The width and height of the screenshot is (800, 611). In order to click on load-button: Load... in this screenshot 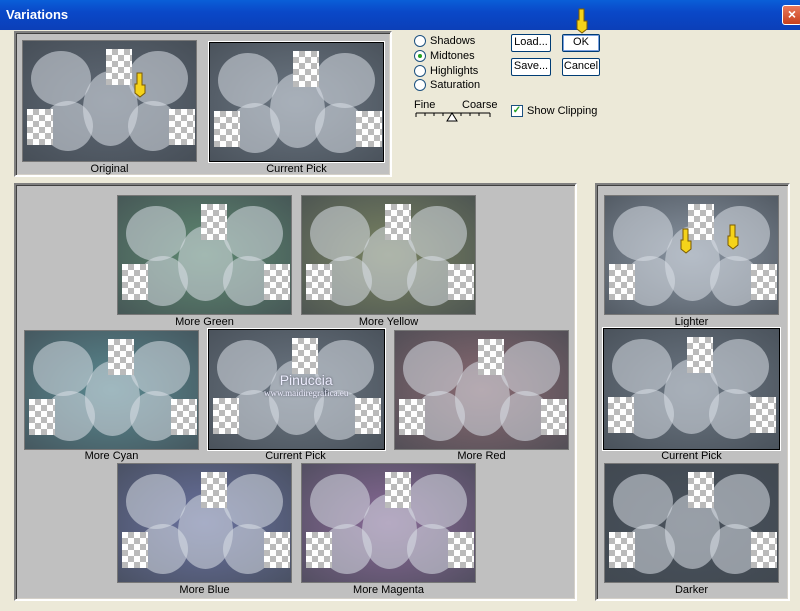, I will do `click(531, 43)`.